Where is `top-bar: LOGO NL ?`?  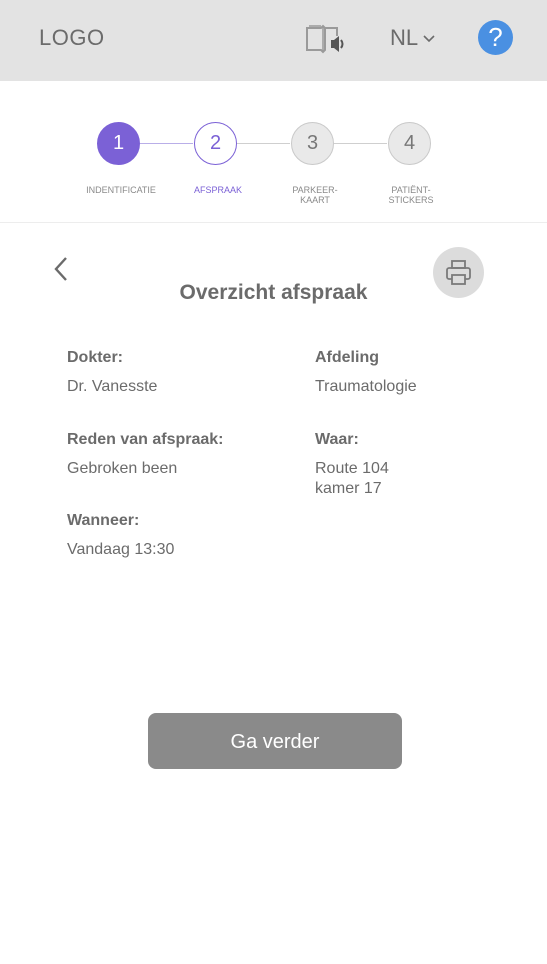 top-bar: LOGO NL ? is located at coordinates (273, 40).